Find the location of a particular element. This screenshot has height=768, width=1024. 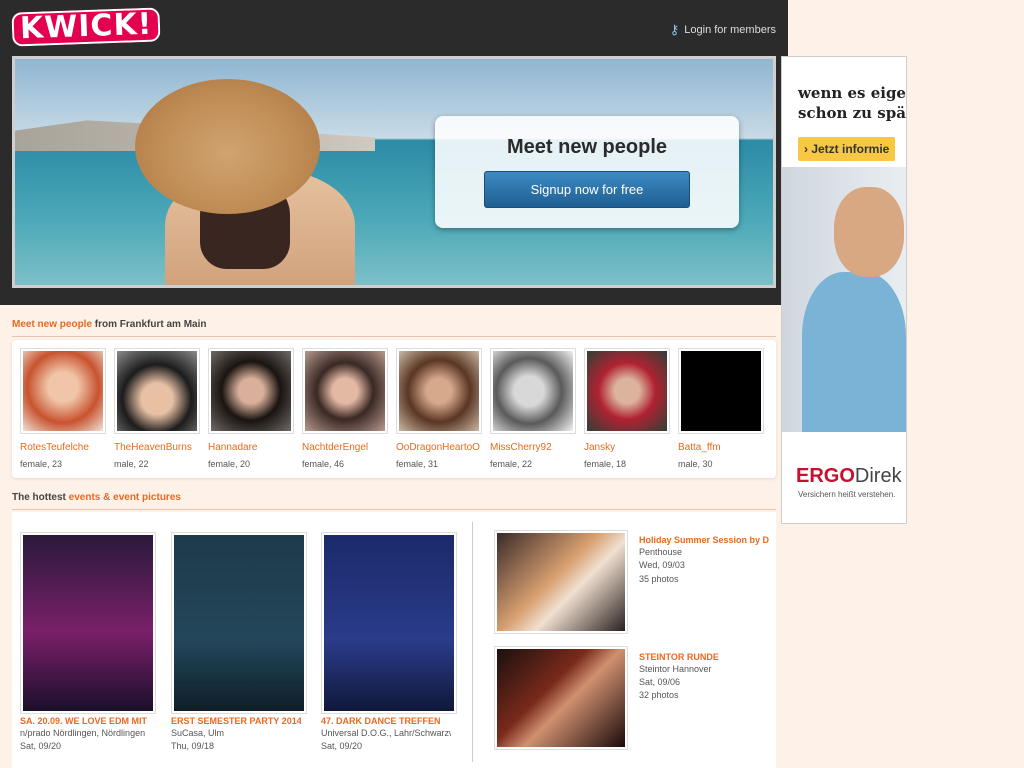

ad-headline: wenn es eige schon zu spä is located at coordinates (852, 103).